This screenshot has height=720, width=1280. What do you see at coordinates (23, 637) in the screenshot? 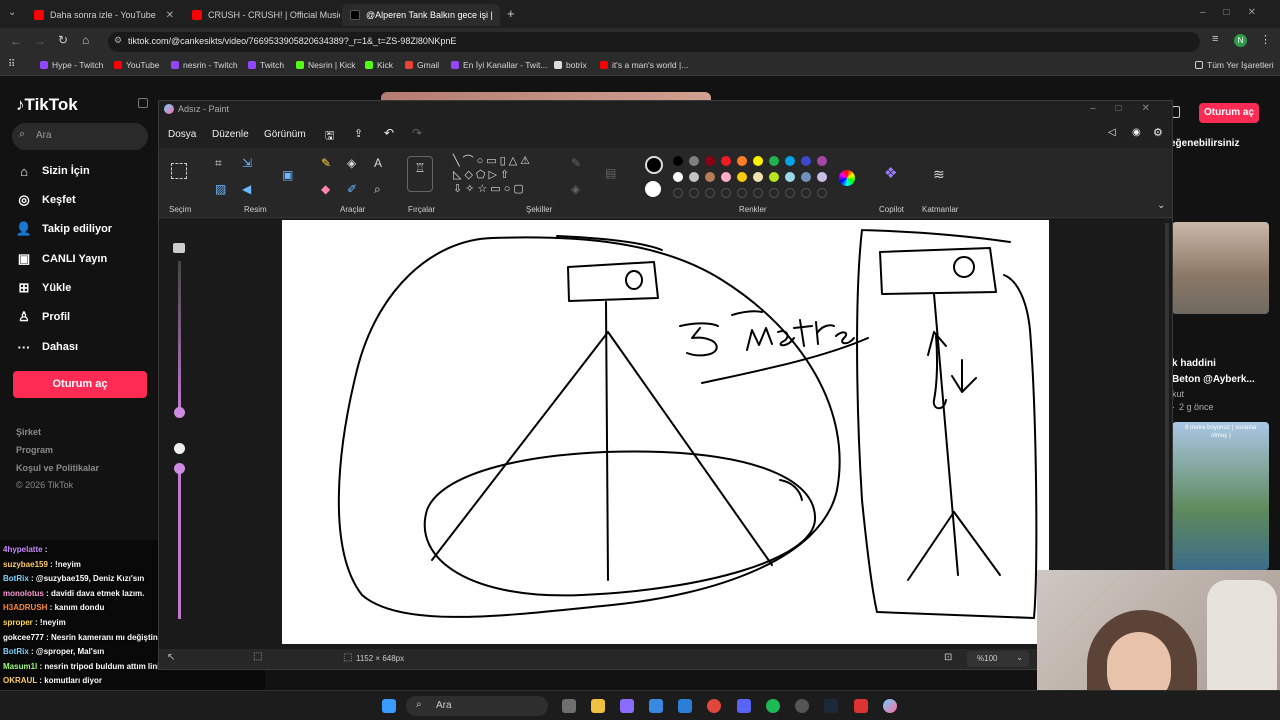
I see `chat-username: gokcee777` at bounding box center [23, 637].